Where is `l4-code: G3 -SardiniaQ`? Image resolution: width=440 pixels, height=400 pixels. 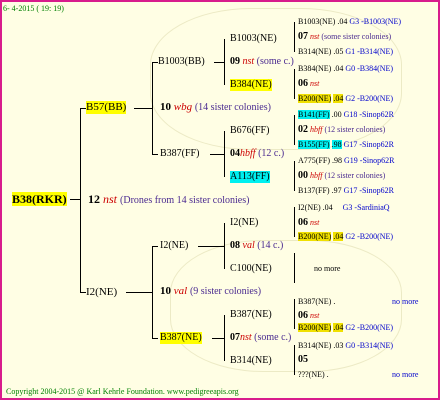
l4-code: G3 -SardiniaQ is located at coordinates (366, 207).